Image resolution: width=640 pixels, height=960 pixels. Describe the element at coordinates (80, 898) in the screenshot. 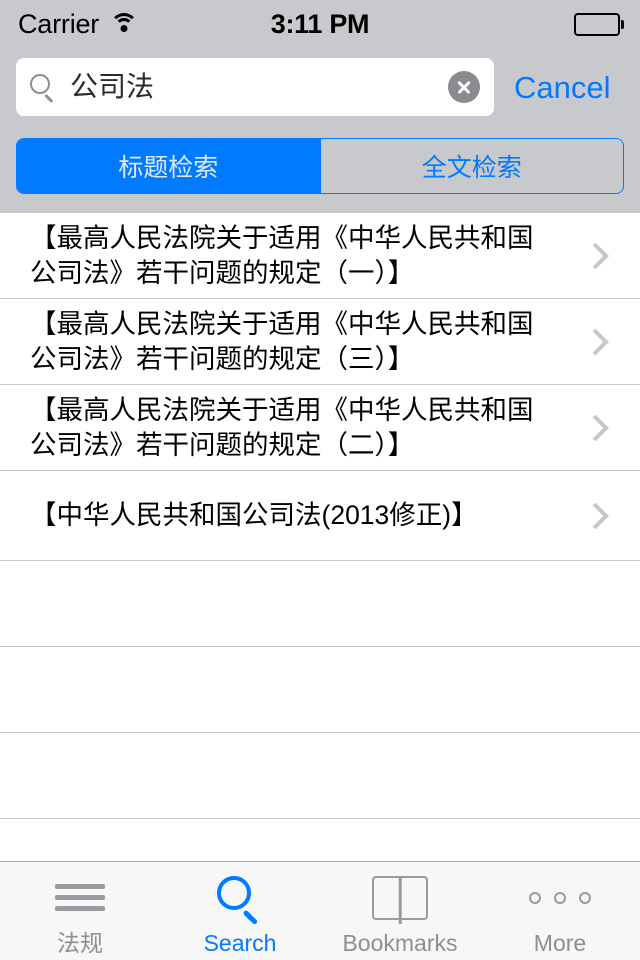

I see `hamburger-icon` at that location.